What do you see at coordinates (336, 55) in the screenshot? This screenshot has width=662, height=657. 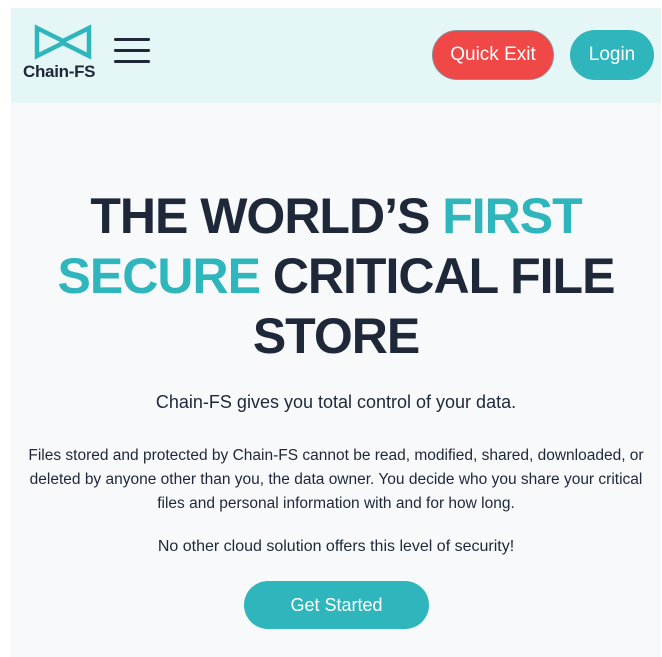 I see `header-bar: Chain-FS Quick Exit Login` at bounding box center [336, 55].